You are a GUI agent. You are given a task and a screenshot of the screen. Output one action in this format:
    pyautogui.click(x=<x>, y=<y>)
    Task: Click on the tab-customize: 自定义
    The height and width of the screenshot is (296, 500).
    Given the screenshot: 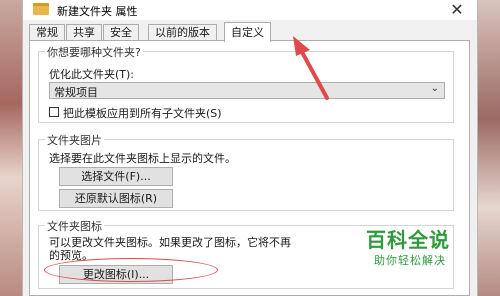 What is the action you would take?
    pyautogui.click(x=247, y=32)
    